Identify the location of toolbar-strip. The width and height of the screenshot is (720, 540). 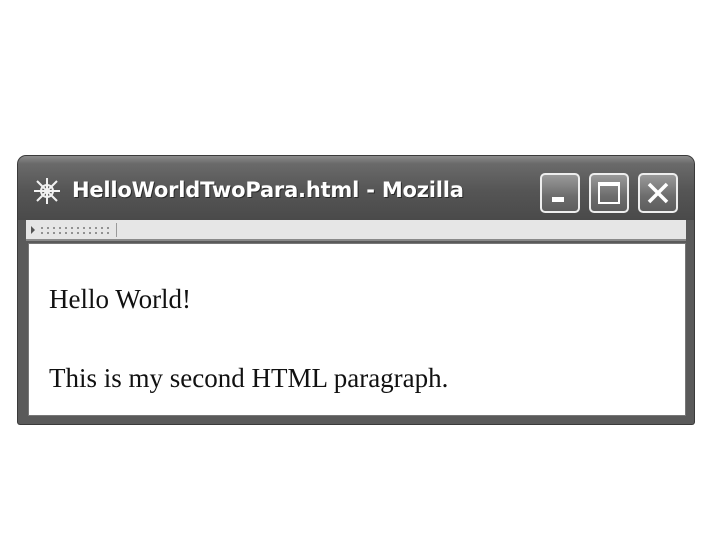
(356, 230).